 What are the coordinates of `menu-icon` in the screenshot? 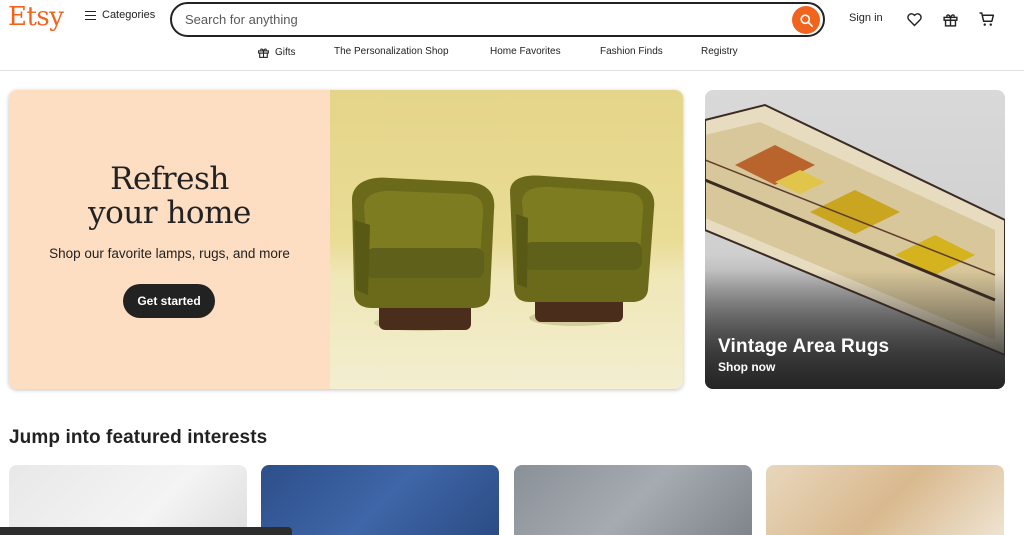 It's located at (90, 15).